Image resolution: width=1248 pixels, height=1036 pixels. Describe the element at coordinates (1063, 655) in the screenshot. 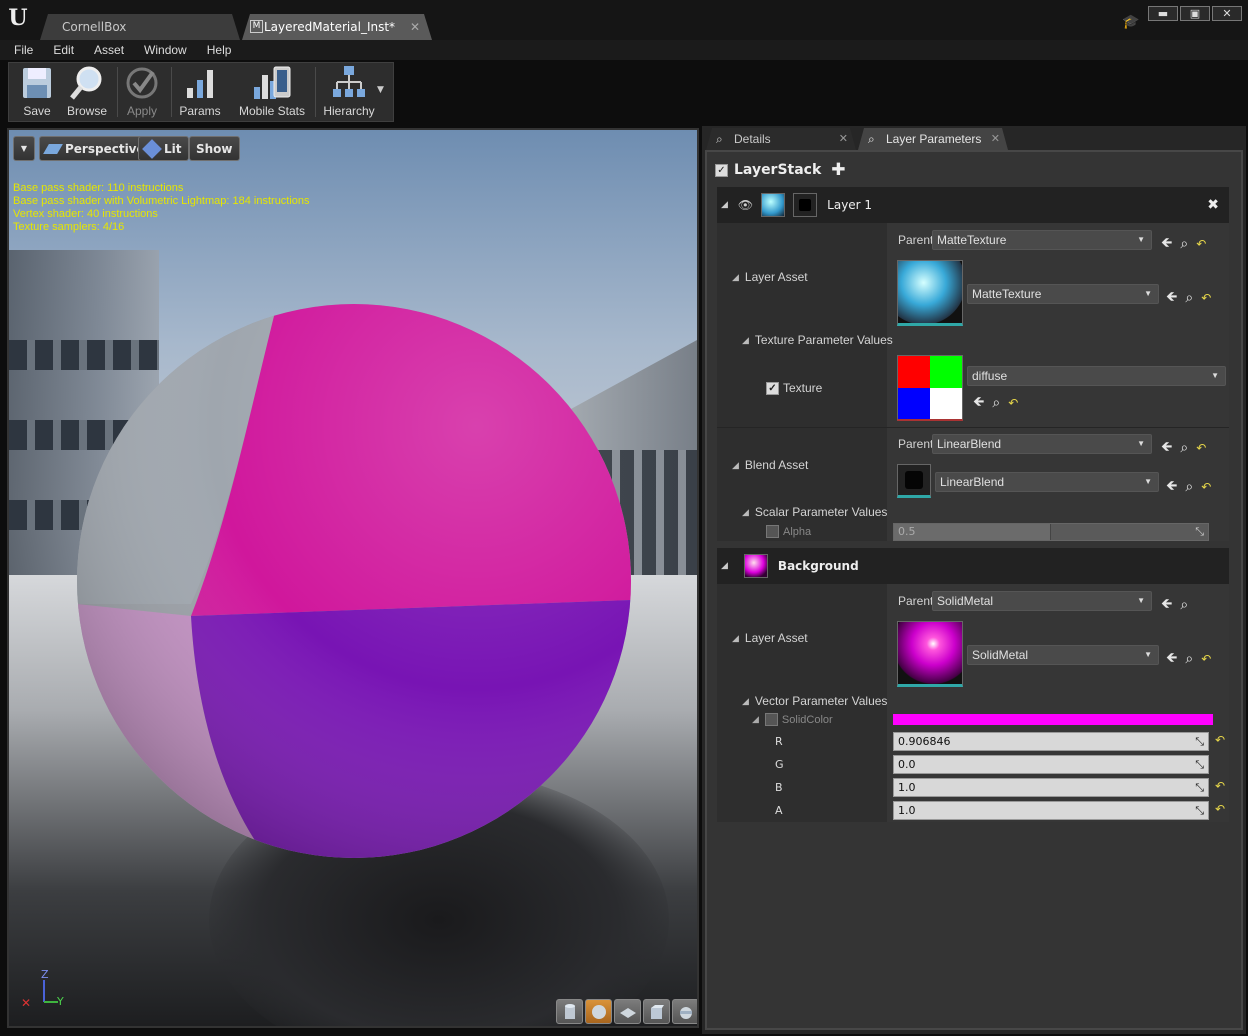

I see `bg-layer-asset-dropdown: SolidMetal` at that location.